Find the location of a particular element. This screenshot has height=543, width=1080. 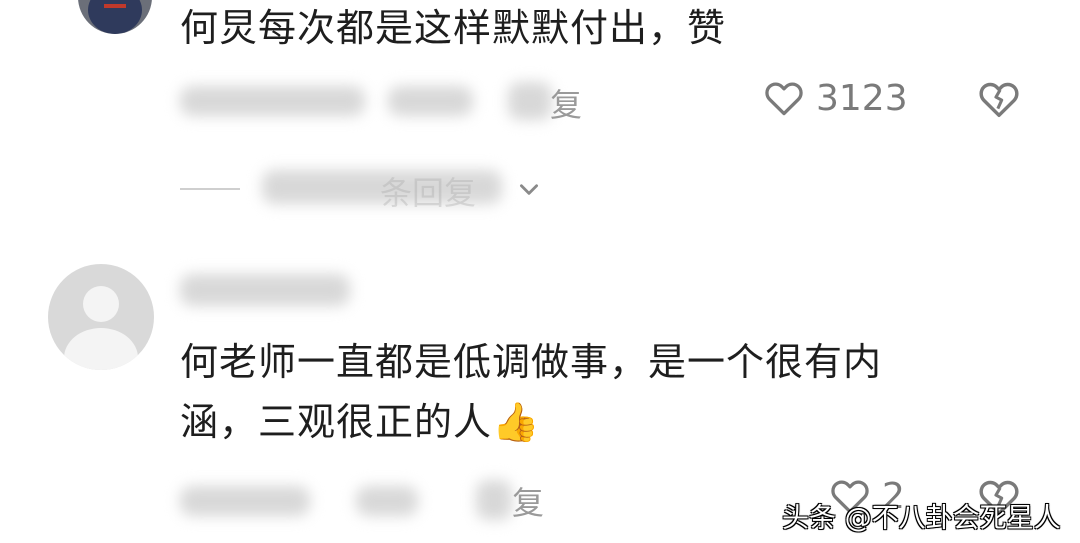

dislike-button is located at coordinates (999, 99).